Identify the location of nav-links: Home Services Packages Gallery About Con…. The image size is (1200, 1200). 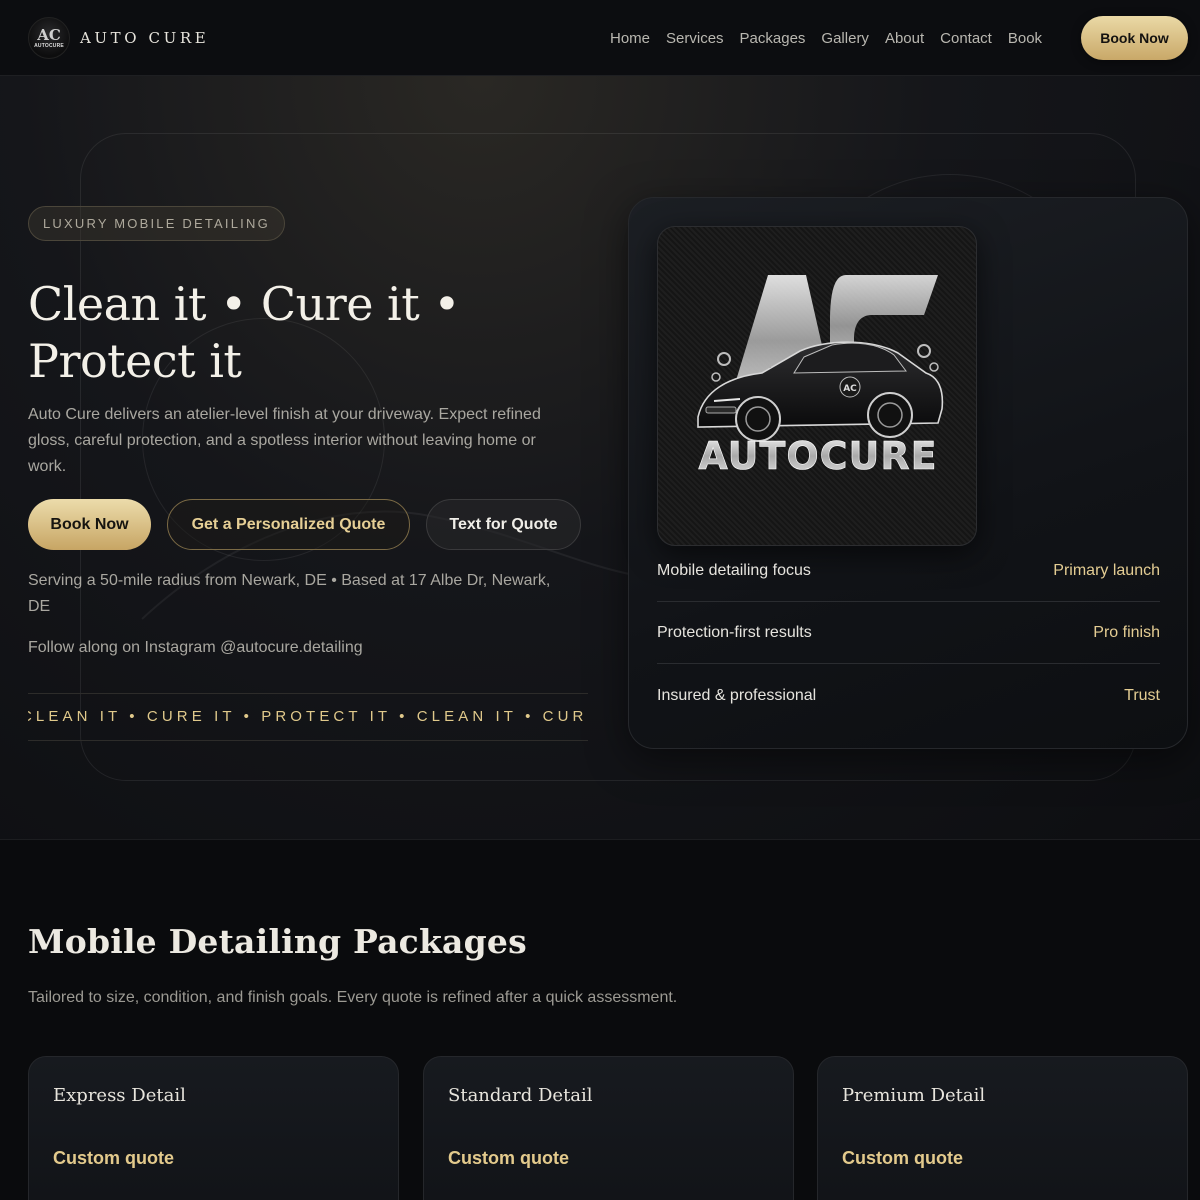
(826, 38).